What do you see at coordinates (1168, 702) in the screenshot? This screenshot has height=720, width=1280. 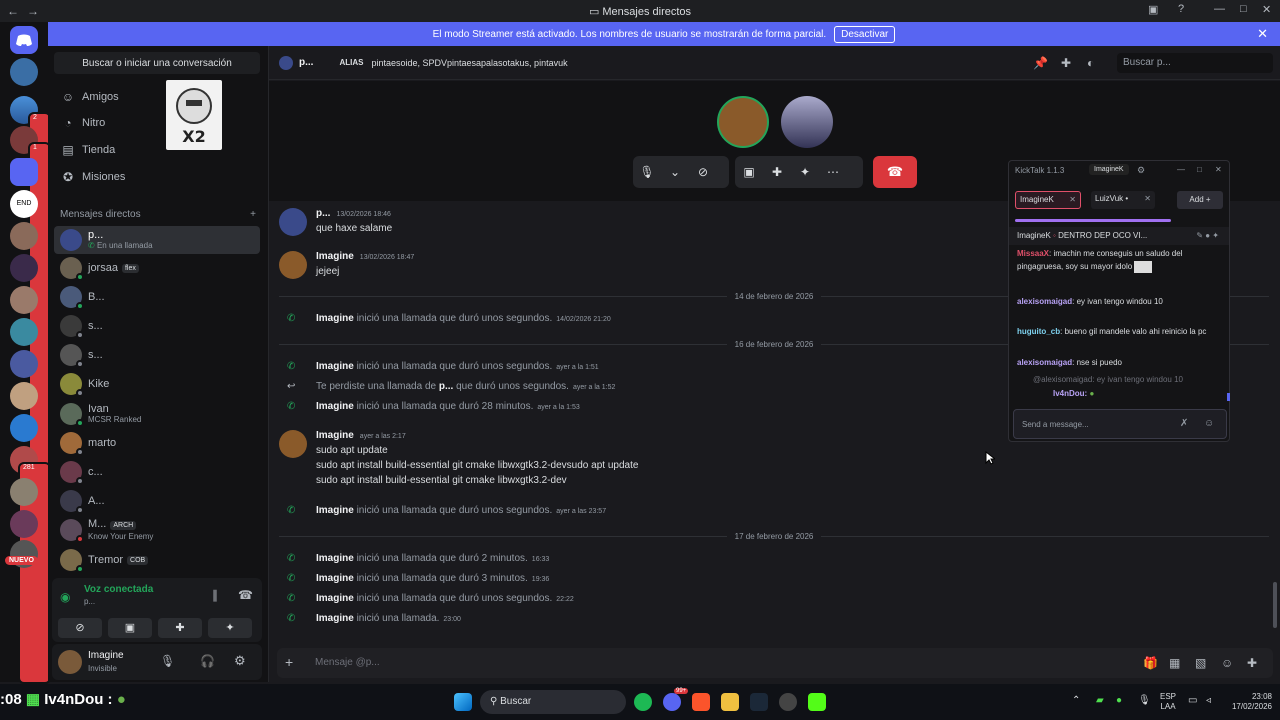 I see `language-indicator: ESP LAA` at bounding box center [1168, 702].